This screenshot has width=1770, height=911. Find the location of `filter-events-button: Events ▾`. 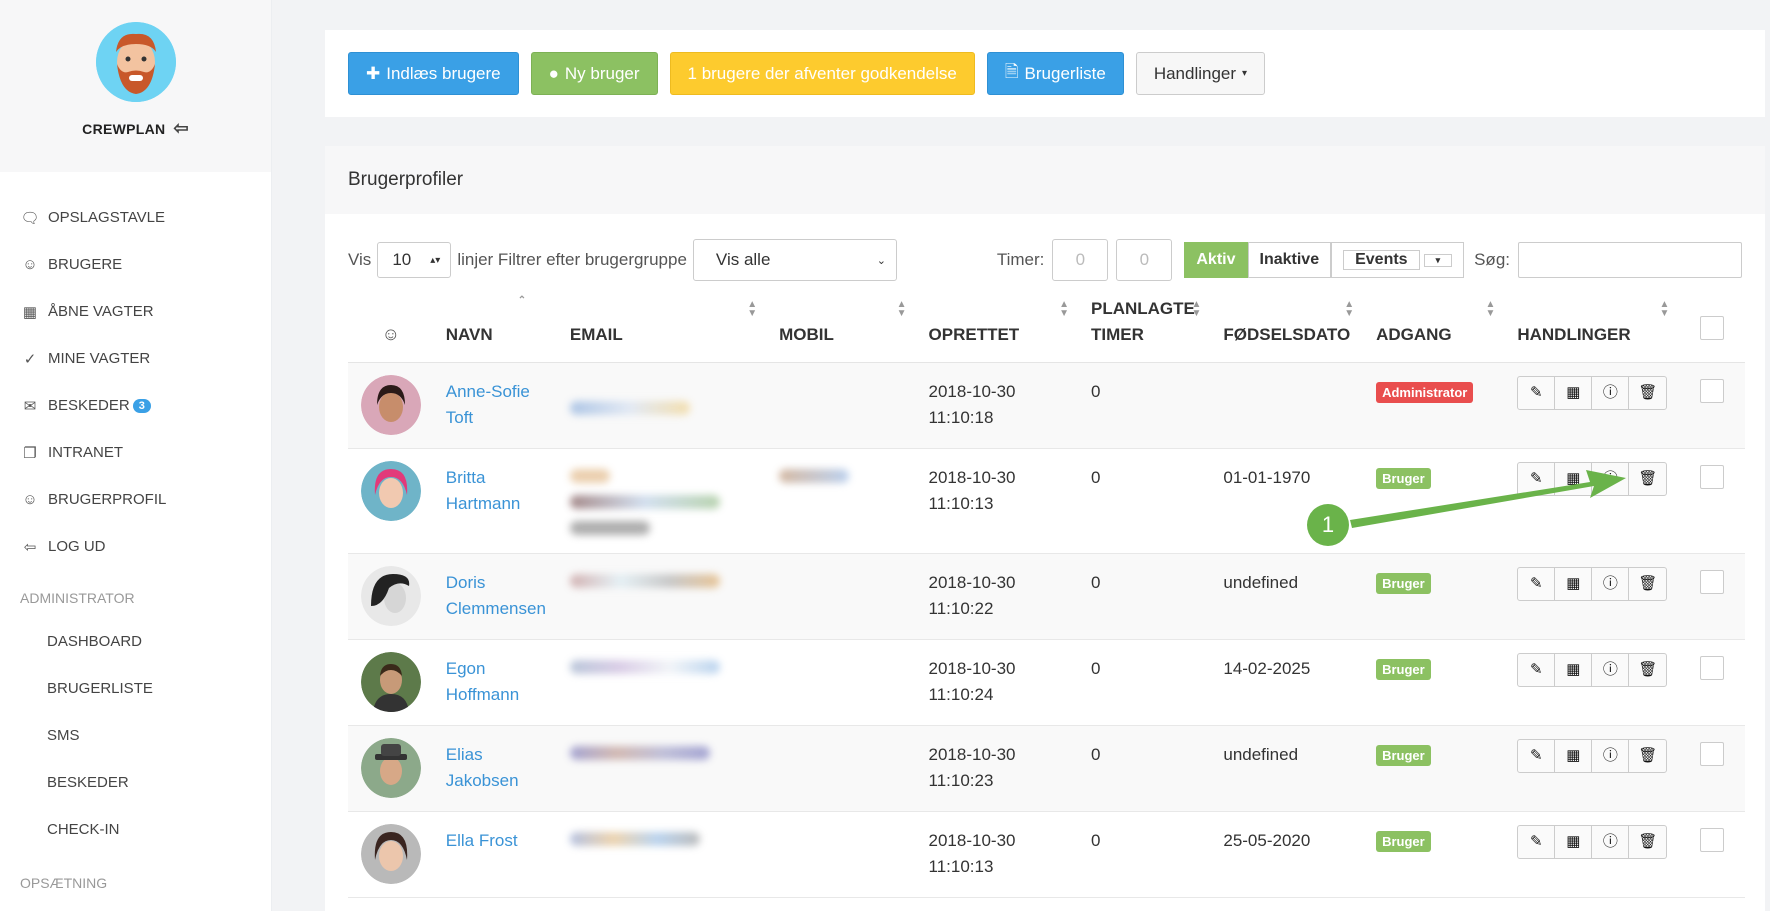

filter-events-button: Events ▾ is located at coordinates (1398, 260).